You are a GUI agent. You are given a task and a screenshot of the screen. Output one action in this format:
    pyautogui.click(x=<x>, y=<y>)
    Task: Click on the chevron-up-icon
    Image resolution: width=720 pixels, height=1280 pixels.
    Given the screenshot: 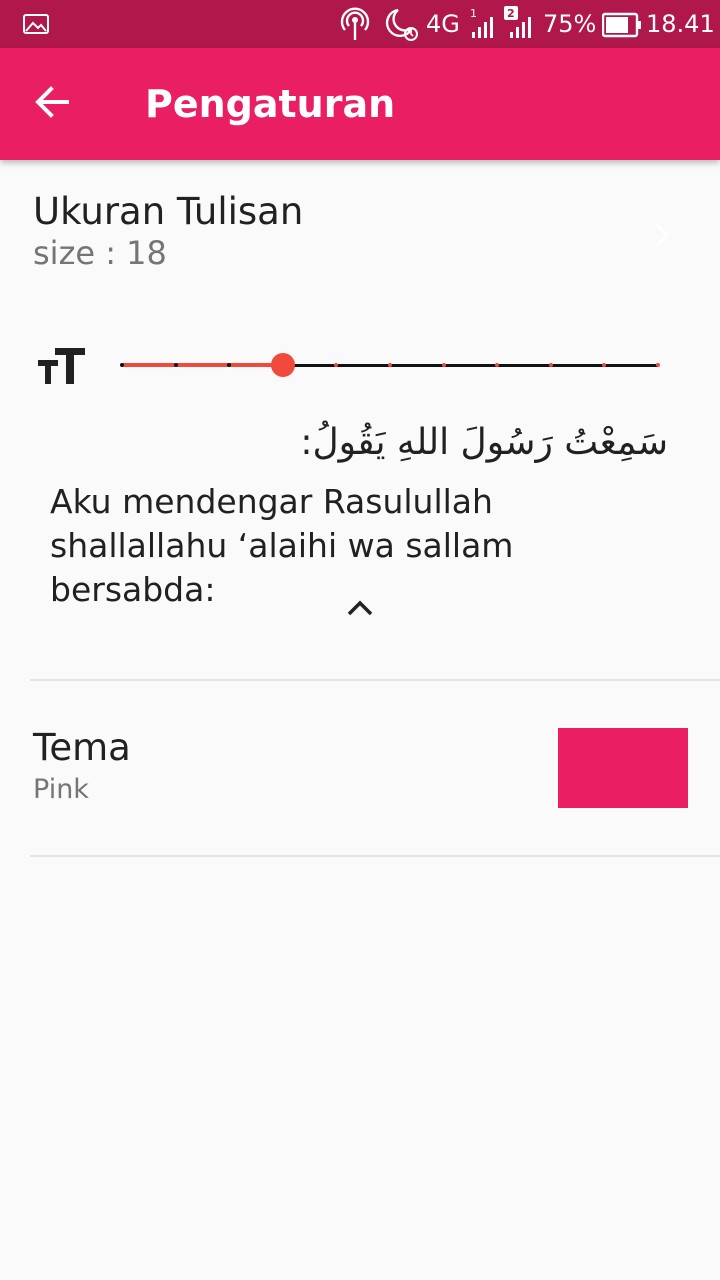 What is the action you would take?
    pyautogui.click(x=360, y=610)
    